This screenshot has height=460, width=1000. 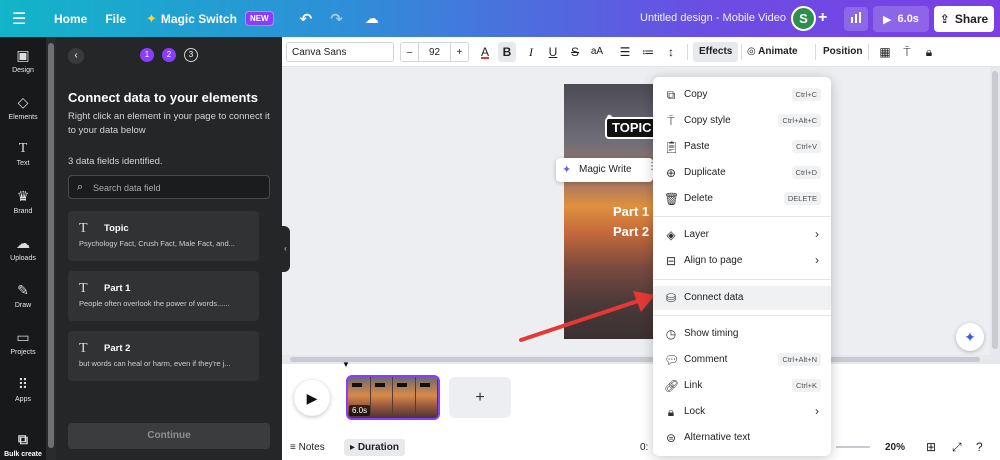 I want to click on effects-button: Effects, so click(x=716, y=52).